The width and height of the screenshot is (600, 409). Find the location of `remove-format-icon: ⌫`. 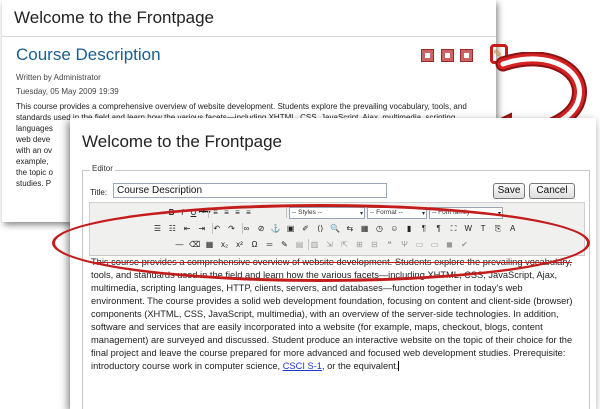

remove-format-icon: ⌫ is located at coordinates (194, 244).